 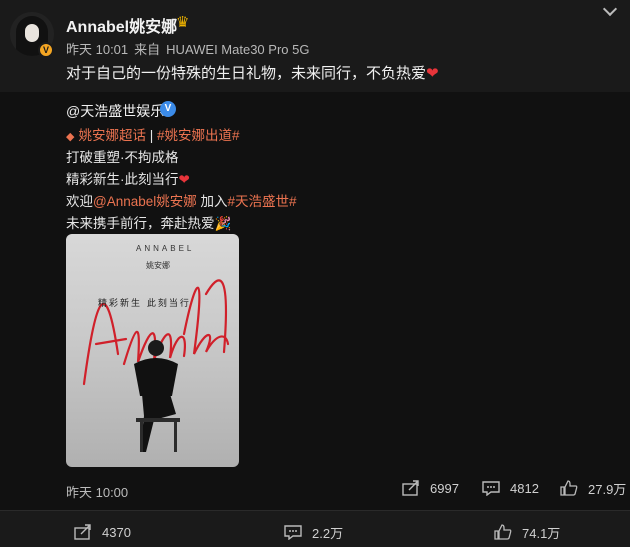 What do you see at coordinates (122, 179) in the screenshot?
I see `repost-line-3-text: 精彩新生·此刻当行` at bounding box center [122, 179].